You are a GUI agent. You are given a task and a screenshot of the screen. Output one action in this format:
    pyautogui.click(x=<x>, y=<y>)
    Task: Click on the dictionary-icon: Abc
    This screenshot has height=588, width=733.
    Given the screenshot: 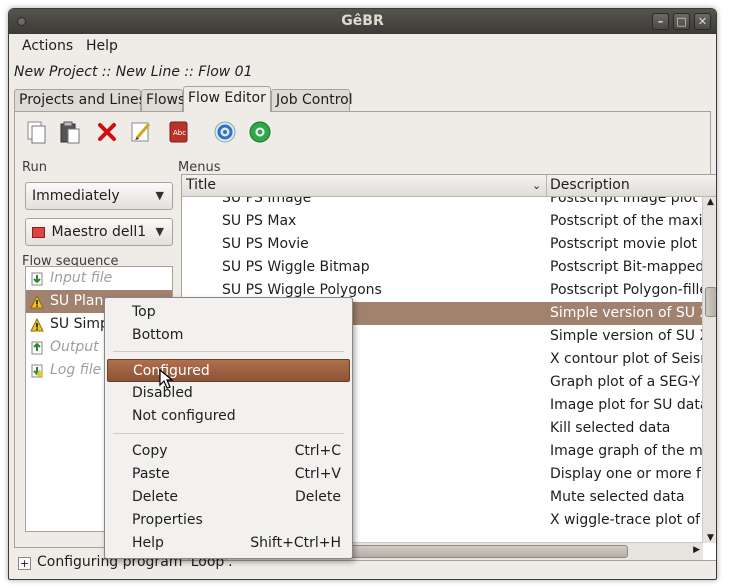 What is the action you would take?
    pyautogui.click(x=178, y=132)
    